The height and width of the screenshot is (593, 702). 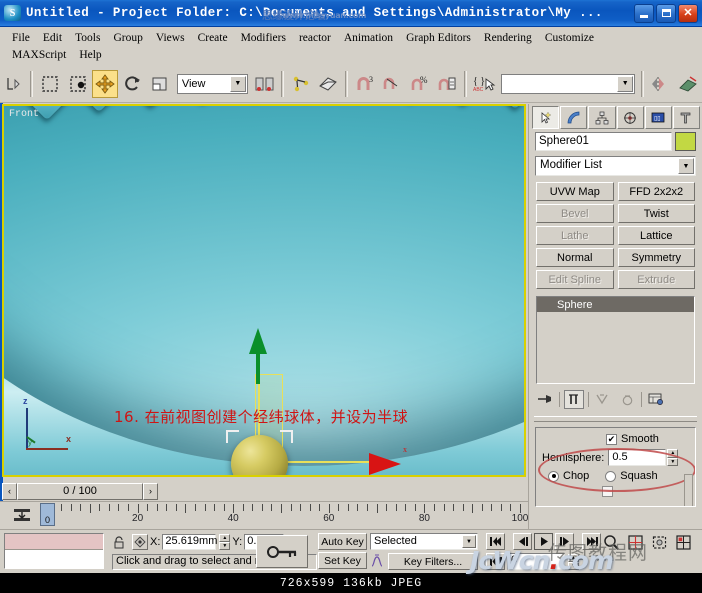 I want to click on undo-icon, so click(x=13, y=84).